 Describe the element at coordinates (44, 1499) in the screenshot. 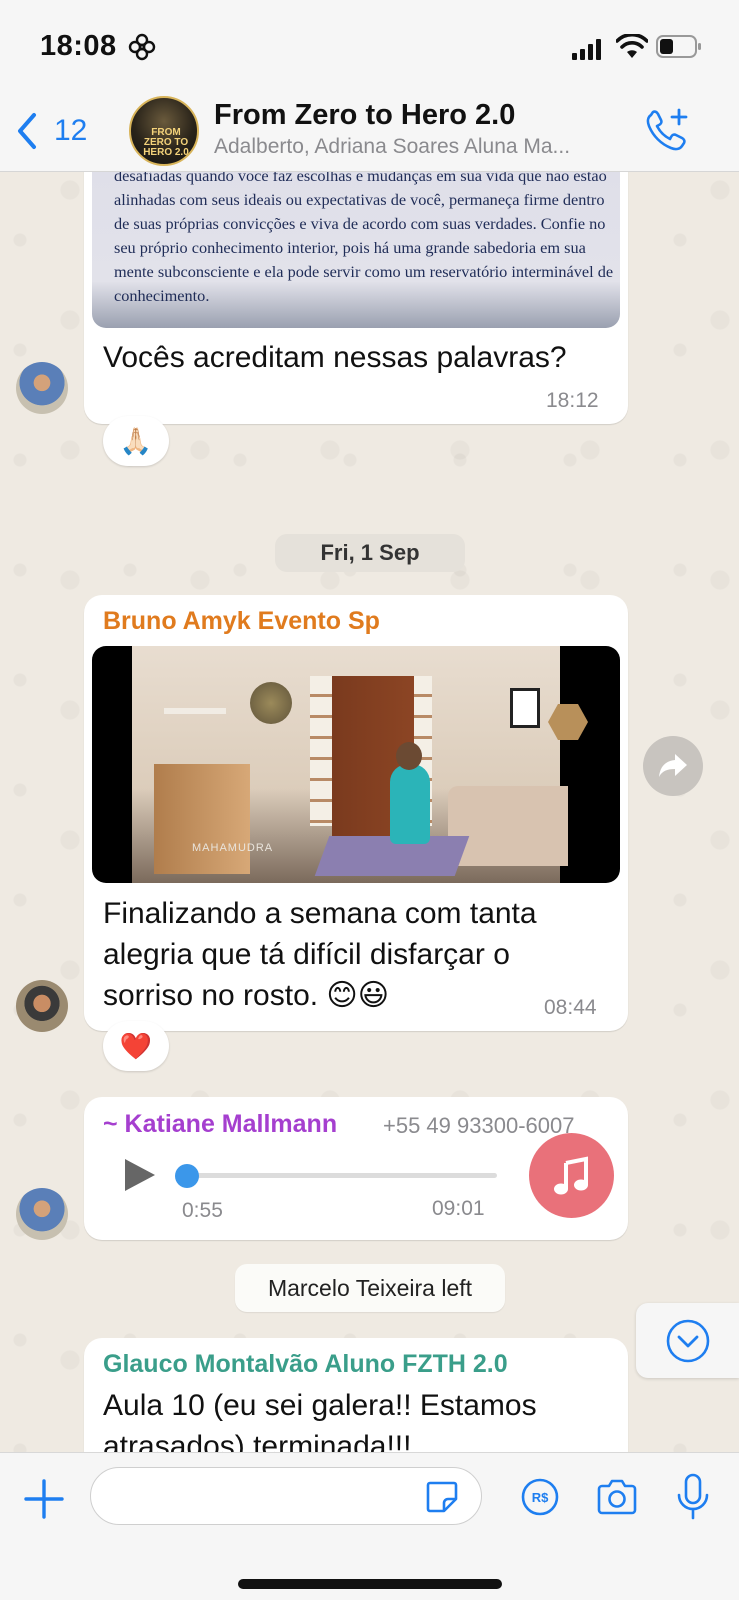

I see `attach-plus-icon` at that location.